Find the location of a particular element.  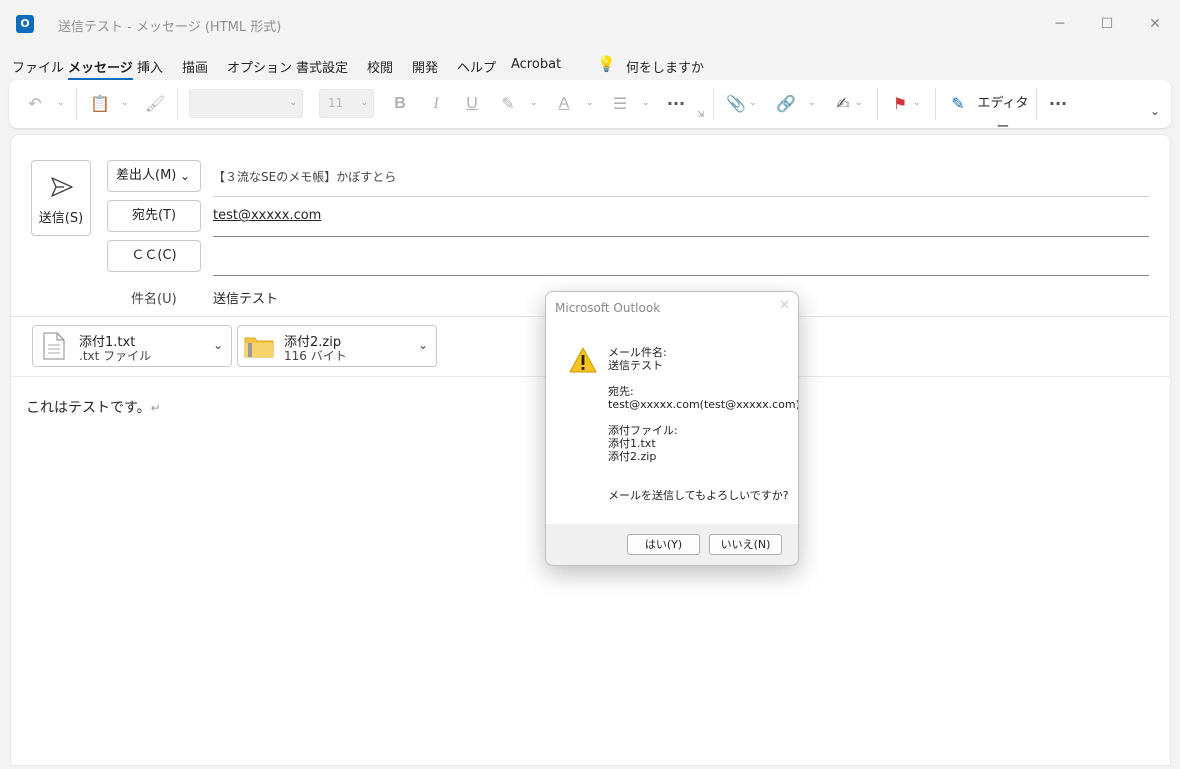

undo-chevron-down-icon: ⌄ is located at coordinates (61, 103).